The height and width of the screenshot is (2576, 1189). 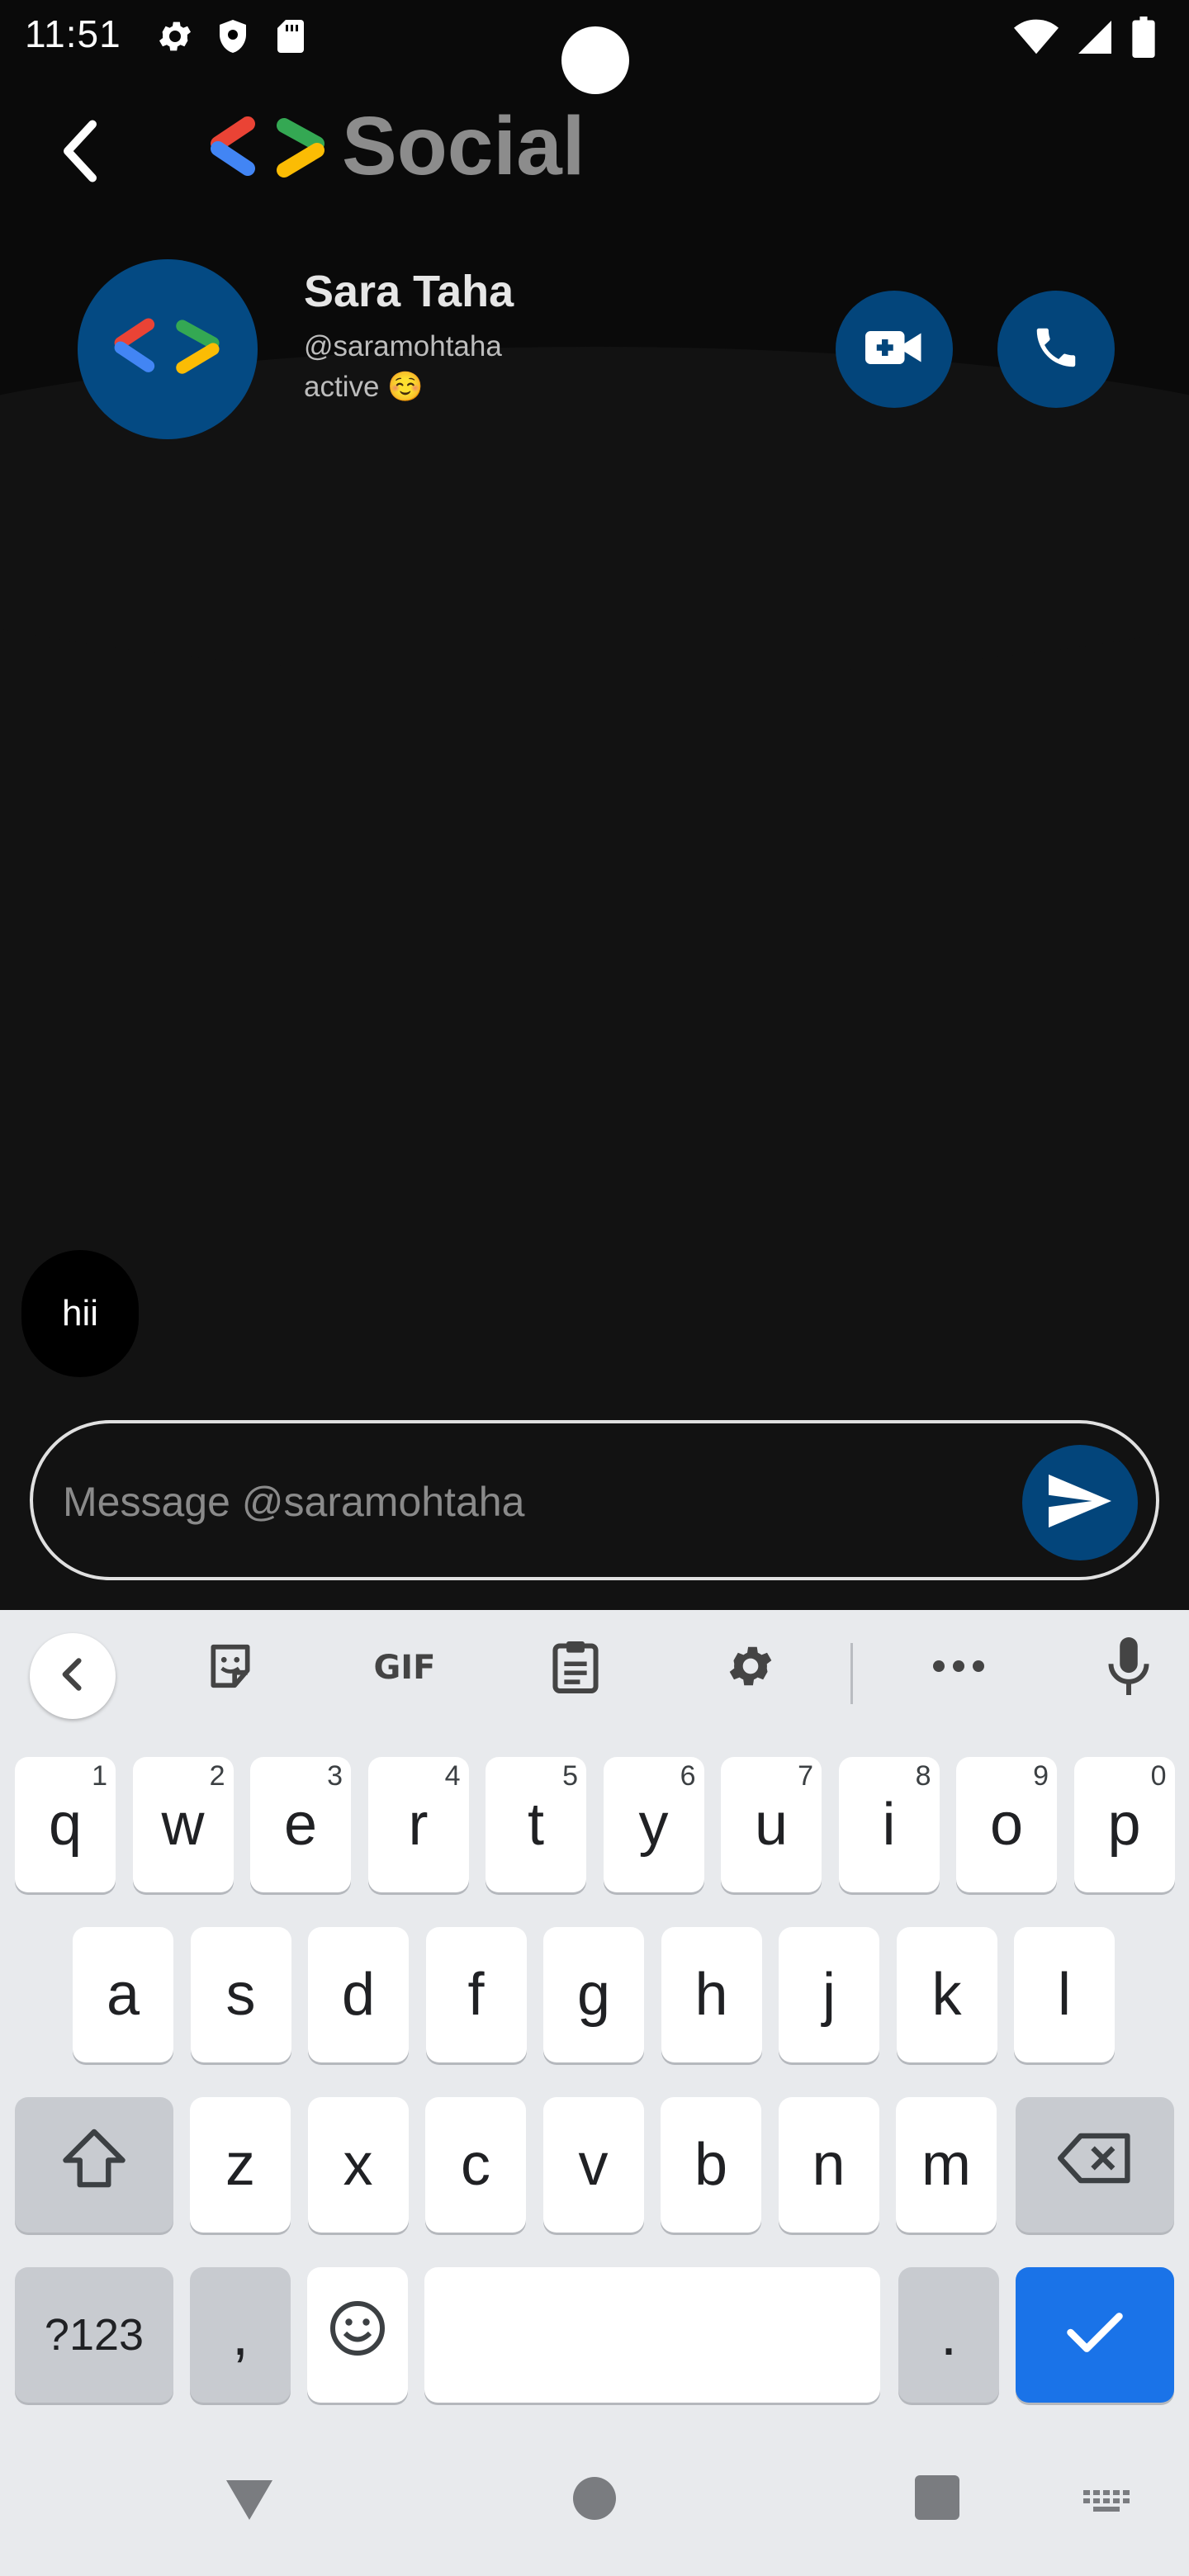 What do you see at coordinates (240, 1994) in the screenshot?
I see `key-s: s` at bounding box center [240, 1994].